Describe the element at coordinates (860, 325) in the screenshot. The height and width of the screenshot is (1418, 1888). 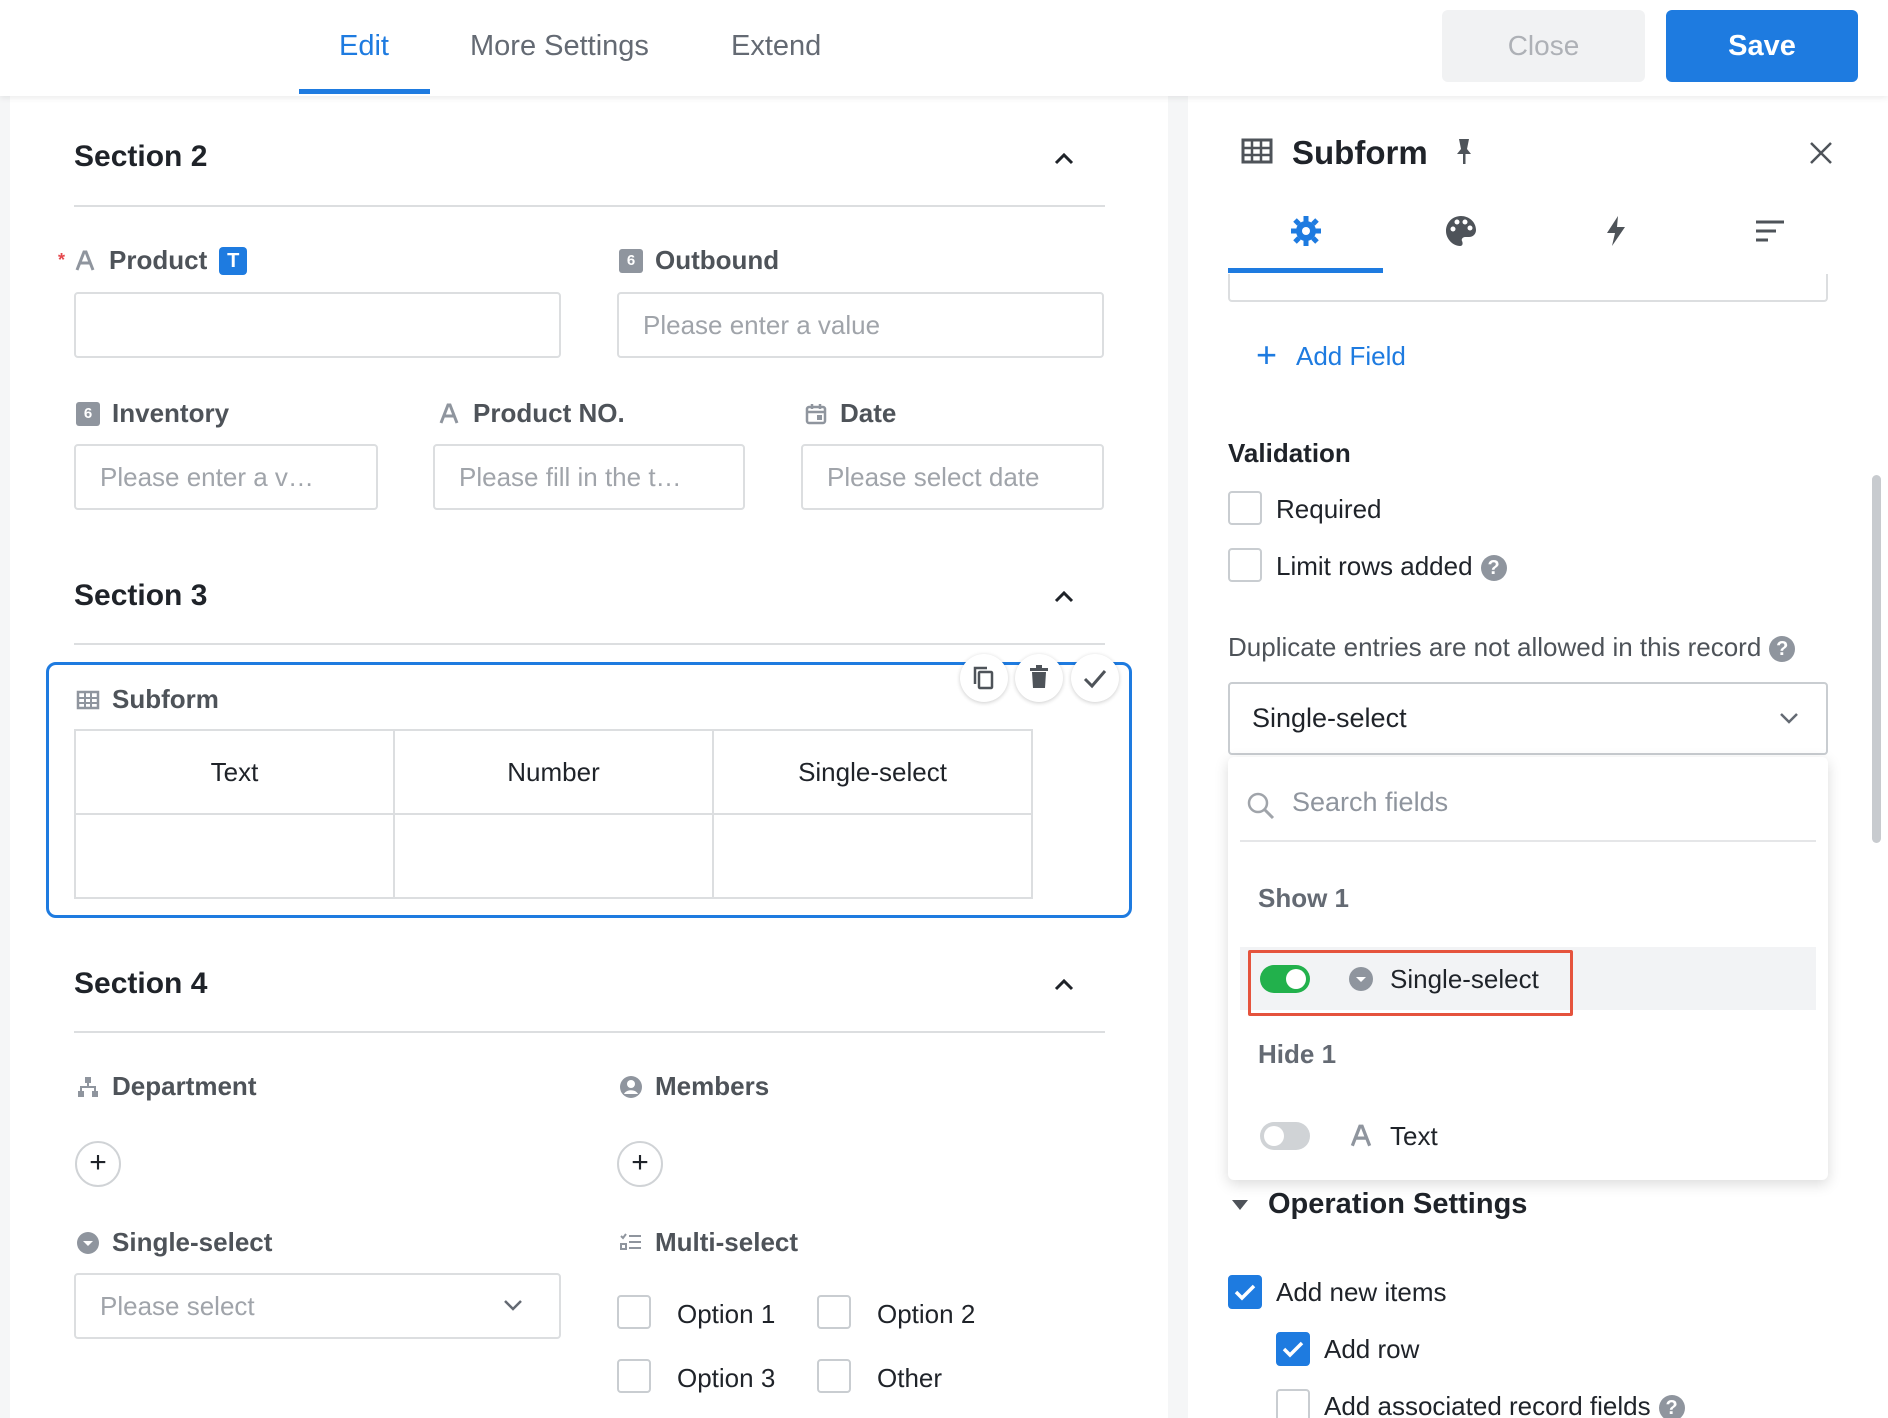
I see `outbound-input: Please enter a value` at that location.